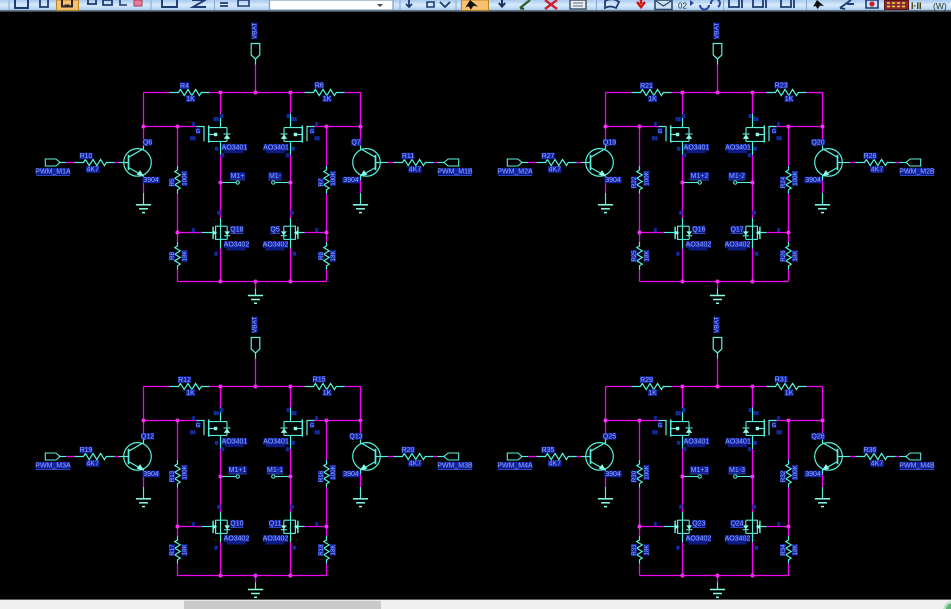 The width and height of the screenshot is (951, 609). What do you see at coordinates (698, 523) in the screenshot?
I see `svg-text: Q23` at bounding box center [698, 523].